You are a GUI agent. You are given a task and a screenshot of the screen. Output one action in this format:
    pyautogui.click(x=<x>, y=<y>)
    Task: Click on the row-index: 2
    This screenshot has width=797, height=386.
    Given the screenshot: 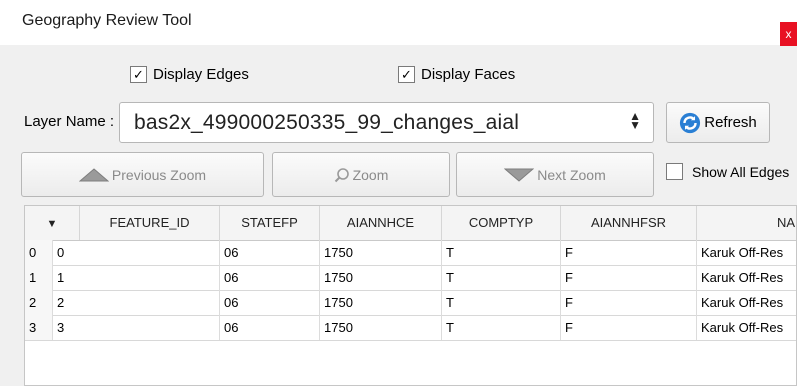 What is the action you would take?
    pyautogui.click(x=39, y=302)
    